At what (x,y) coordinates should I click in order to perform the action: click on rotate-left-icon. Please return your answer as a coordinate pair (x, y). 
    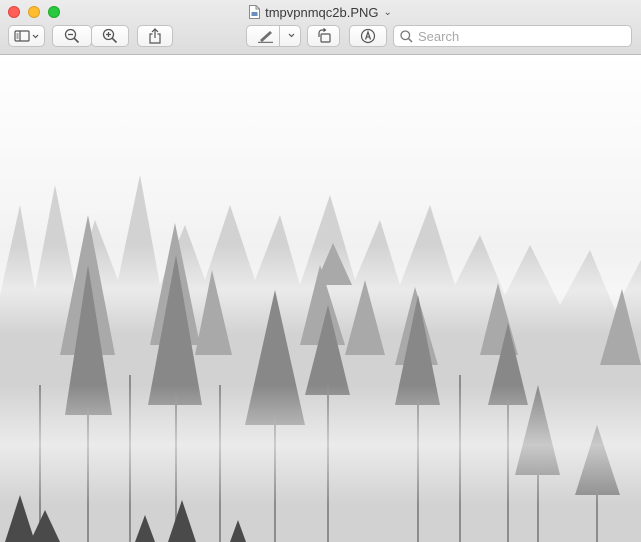
    Looking at the image, I should click on (324, 35).